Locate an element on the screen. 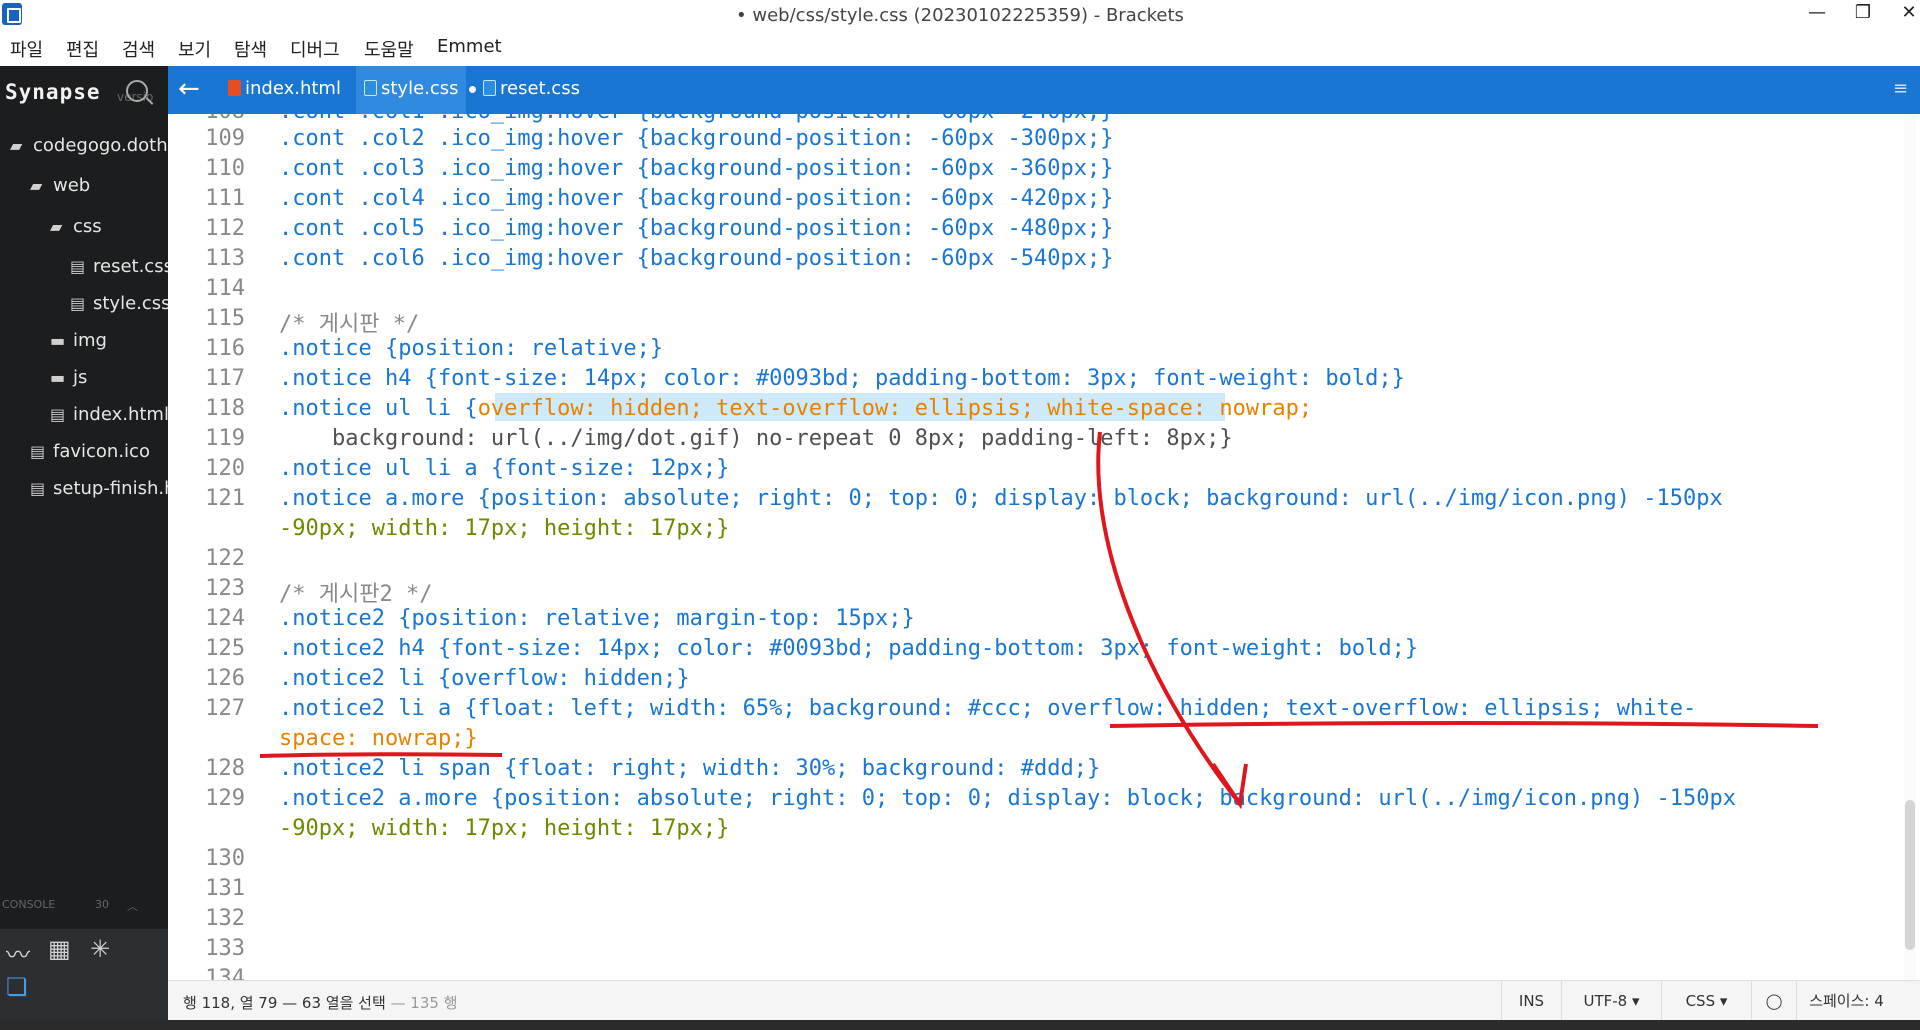 The width and height of the screenshot is (1920, 1030). code-comment: /* 게시판2 */ is located at coordinates (356, 594).